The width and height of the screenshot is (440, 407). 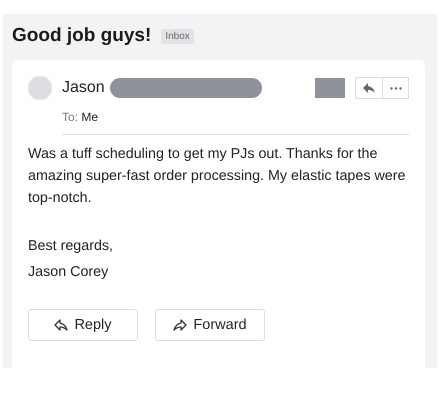 What do you see at coordinates (71, 246) in the screenshot?
I see `signature-line: Best regards,` at bounding box center [71, 246].